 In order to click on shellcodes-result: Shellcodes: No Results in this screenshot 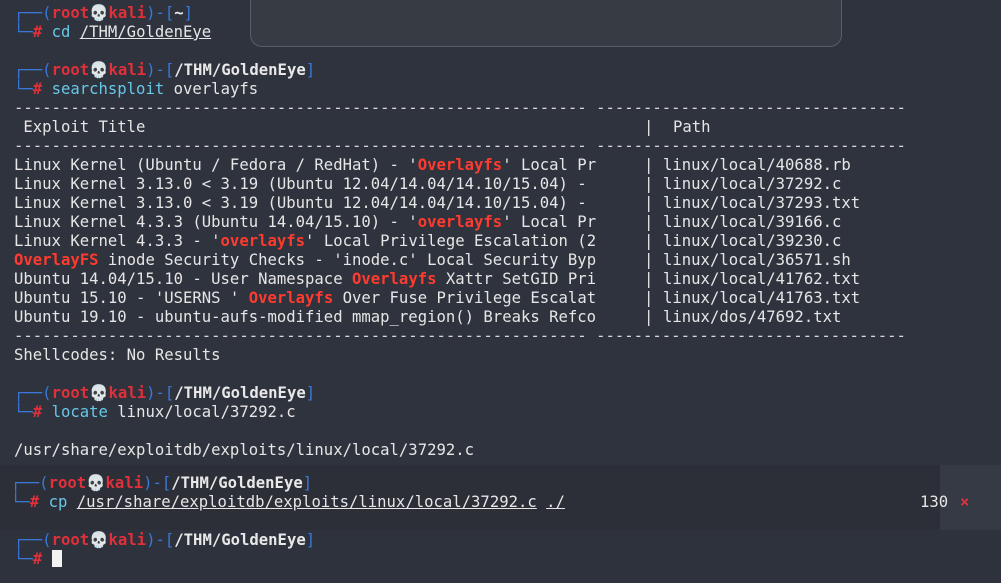, I will do `click(117, 355)`.